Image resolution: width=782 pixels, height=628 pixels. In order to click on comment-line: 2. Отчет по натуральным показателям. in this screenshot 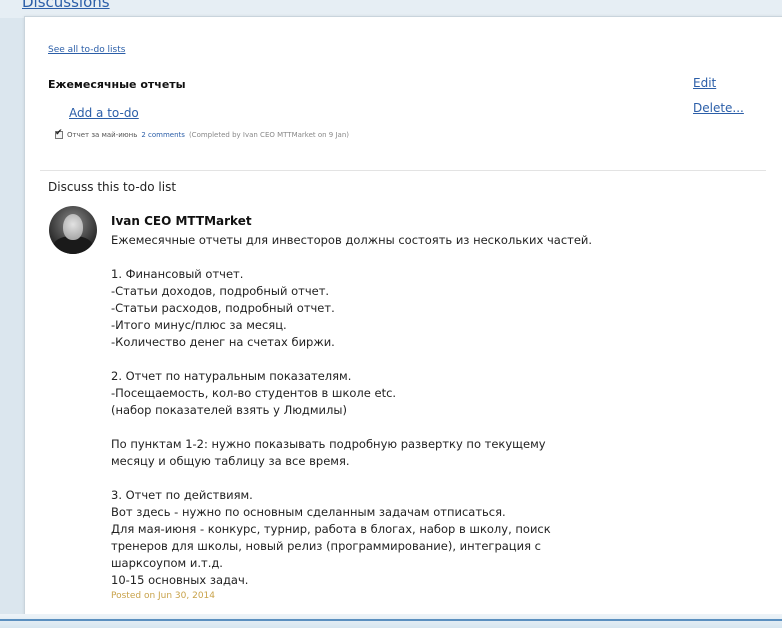, I will do `click(231, 376)`.